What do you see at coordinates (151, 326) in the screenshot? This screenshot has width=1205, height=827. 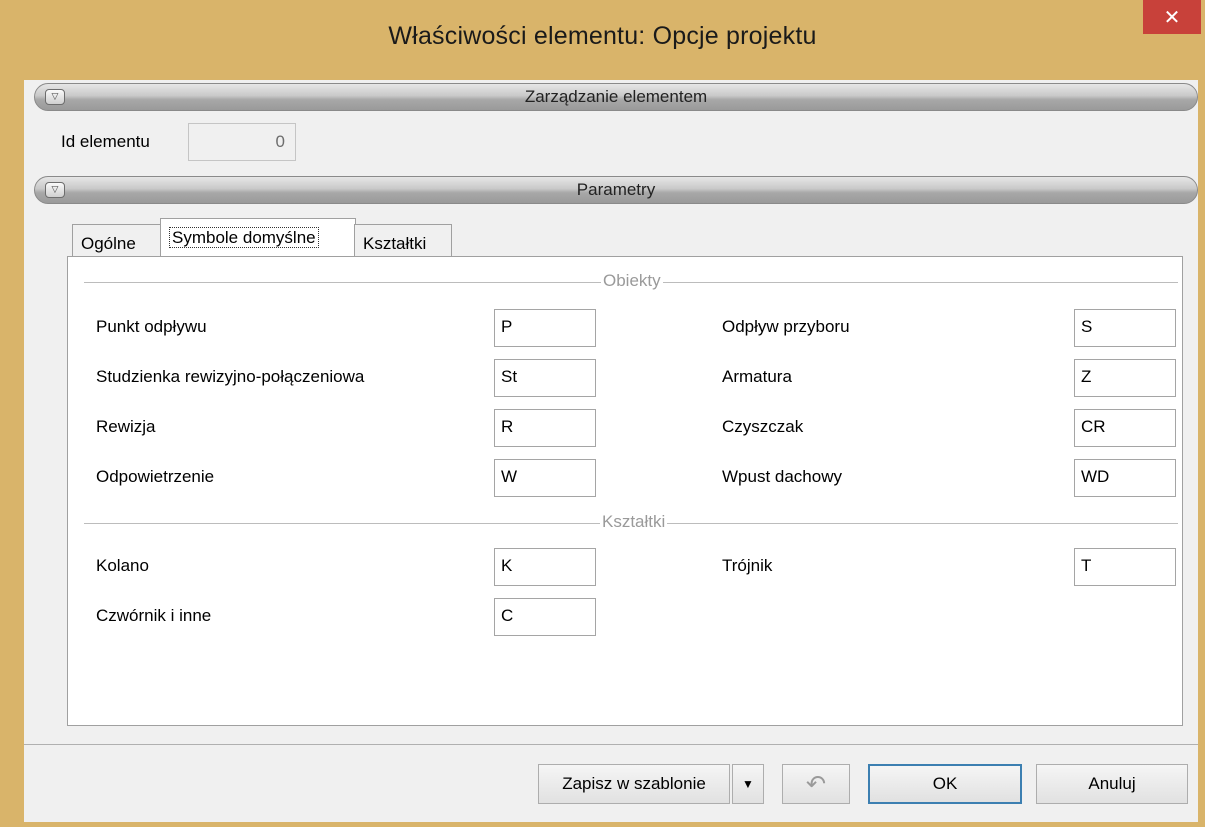 I see `label-drain-point: Punkt odpływu` at bounding box center [151, 326].